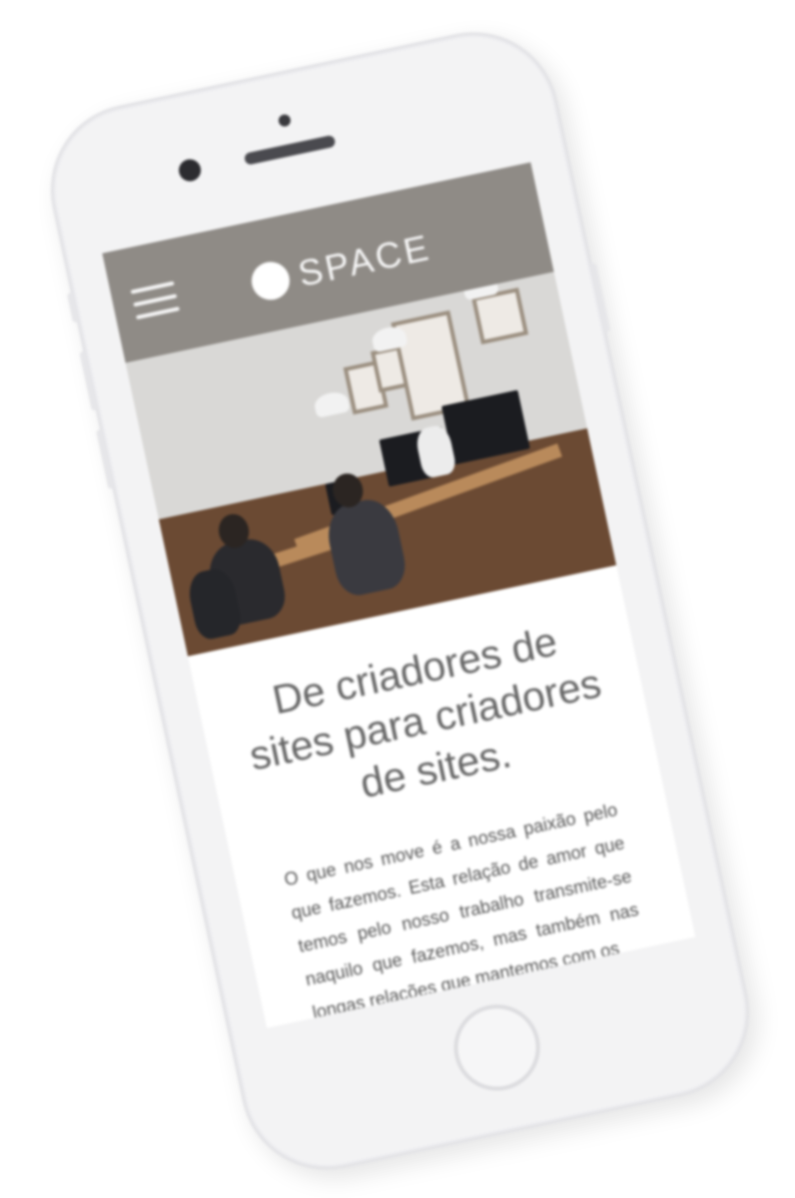 This screenshot has height=1198, width=795. What do you see at coordinates (105, 459) in the screenshot?
I see `phone-volume-down-button` at bounding box center [105, 459].